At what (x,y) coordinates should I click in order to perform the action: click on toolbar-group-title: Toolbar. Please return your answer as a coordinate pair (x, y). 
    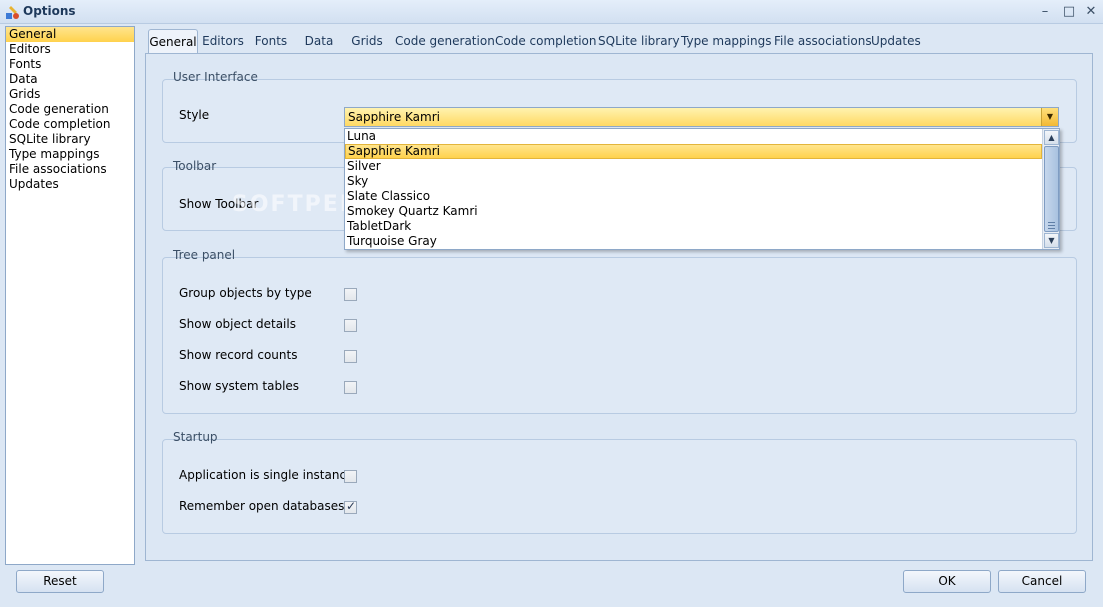
    Looking at the image, I should click on (195, 166).